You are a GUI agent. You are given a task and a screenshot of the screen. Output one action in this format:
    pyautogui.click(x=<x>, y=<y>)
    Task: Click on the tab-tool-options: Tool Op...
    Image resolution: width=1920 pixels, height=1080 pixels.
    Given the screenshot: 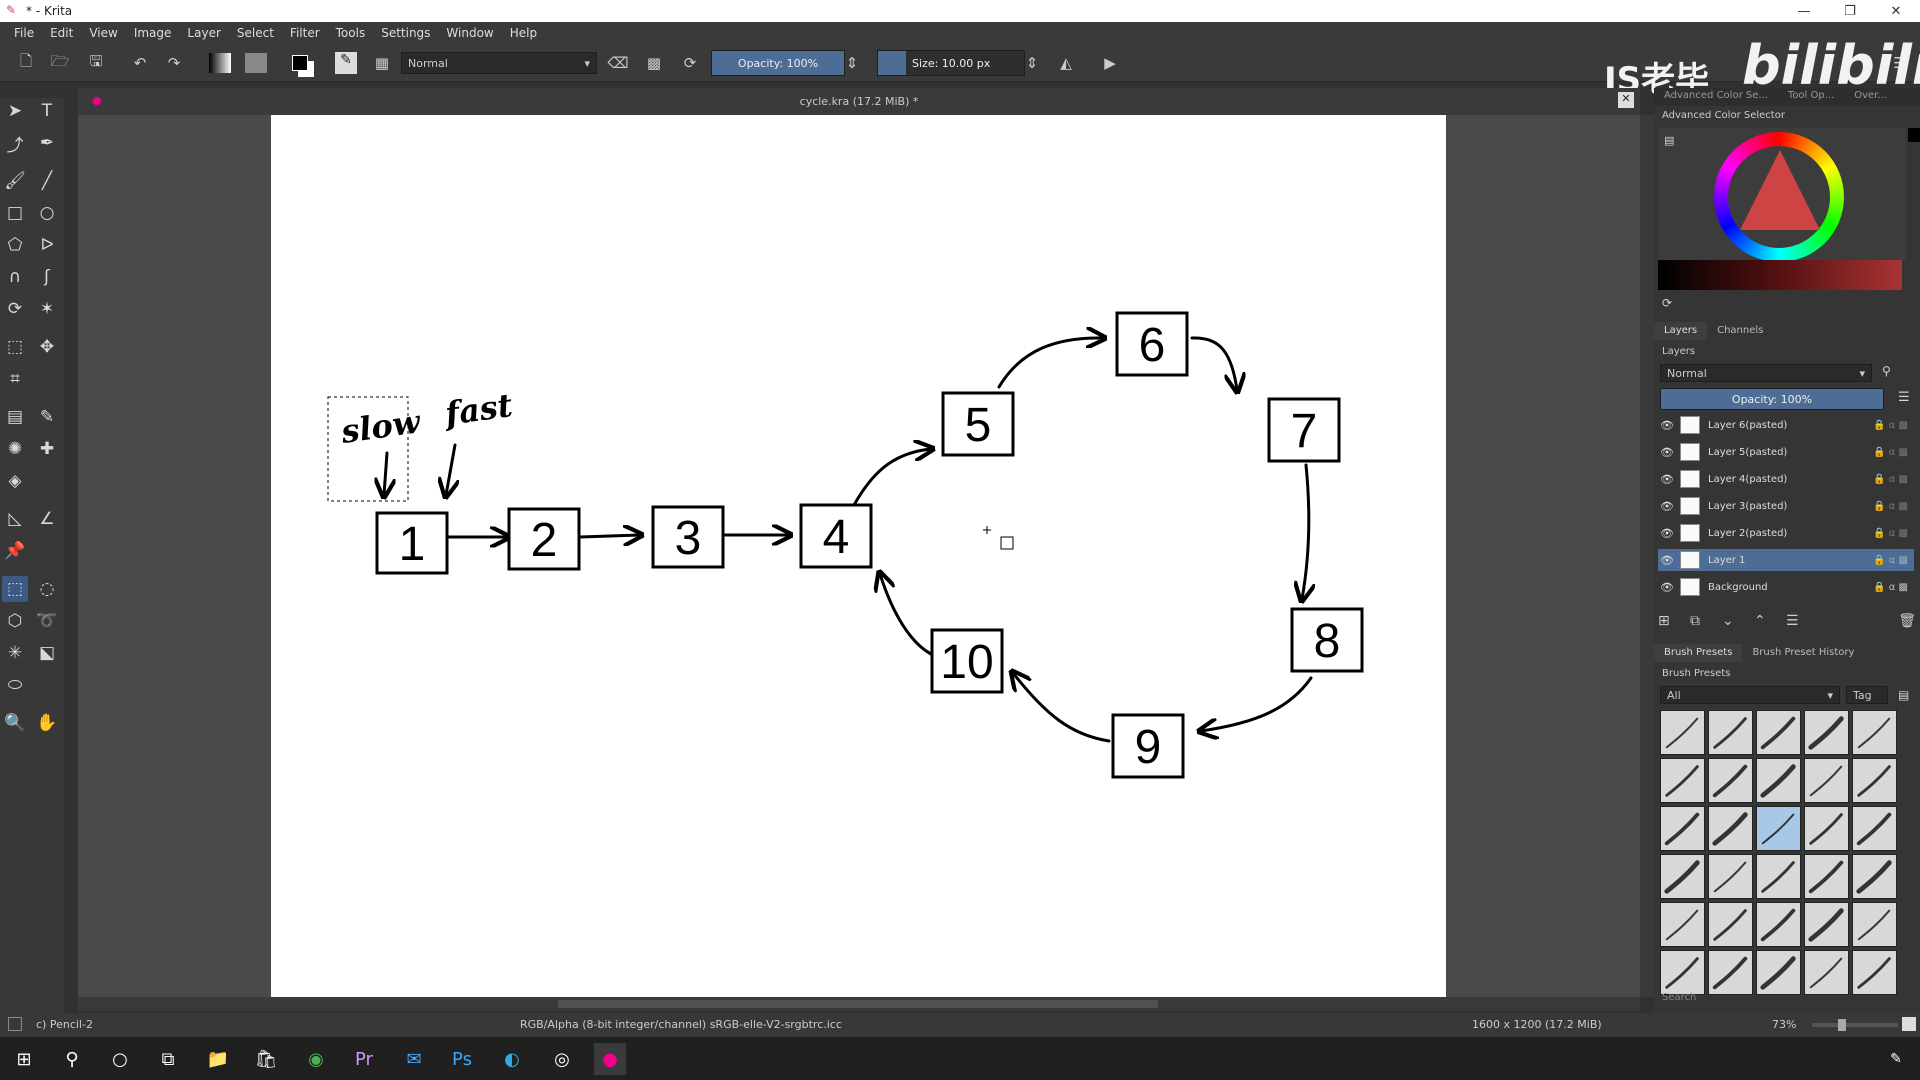 What is the action you would take?
    pyautogui.click(x=1811, y=97)
    